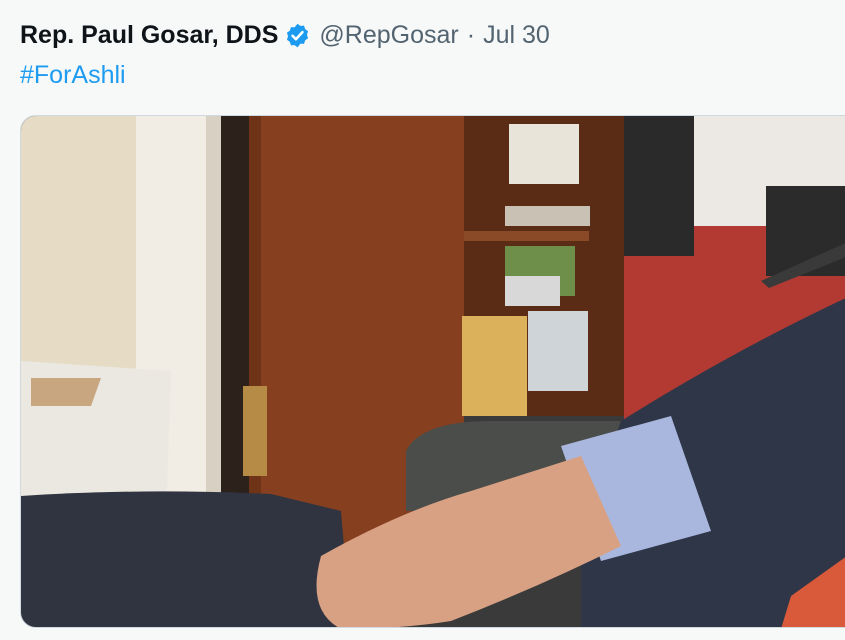 The width and height of the screenshot is (845, 640). What do you see at coordinates (297, 35) in the screenshot?
I see `verified-badge-icon` at bounding box center [297, 35].